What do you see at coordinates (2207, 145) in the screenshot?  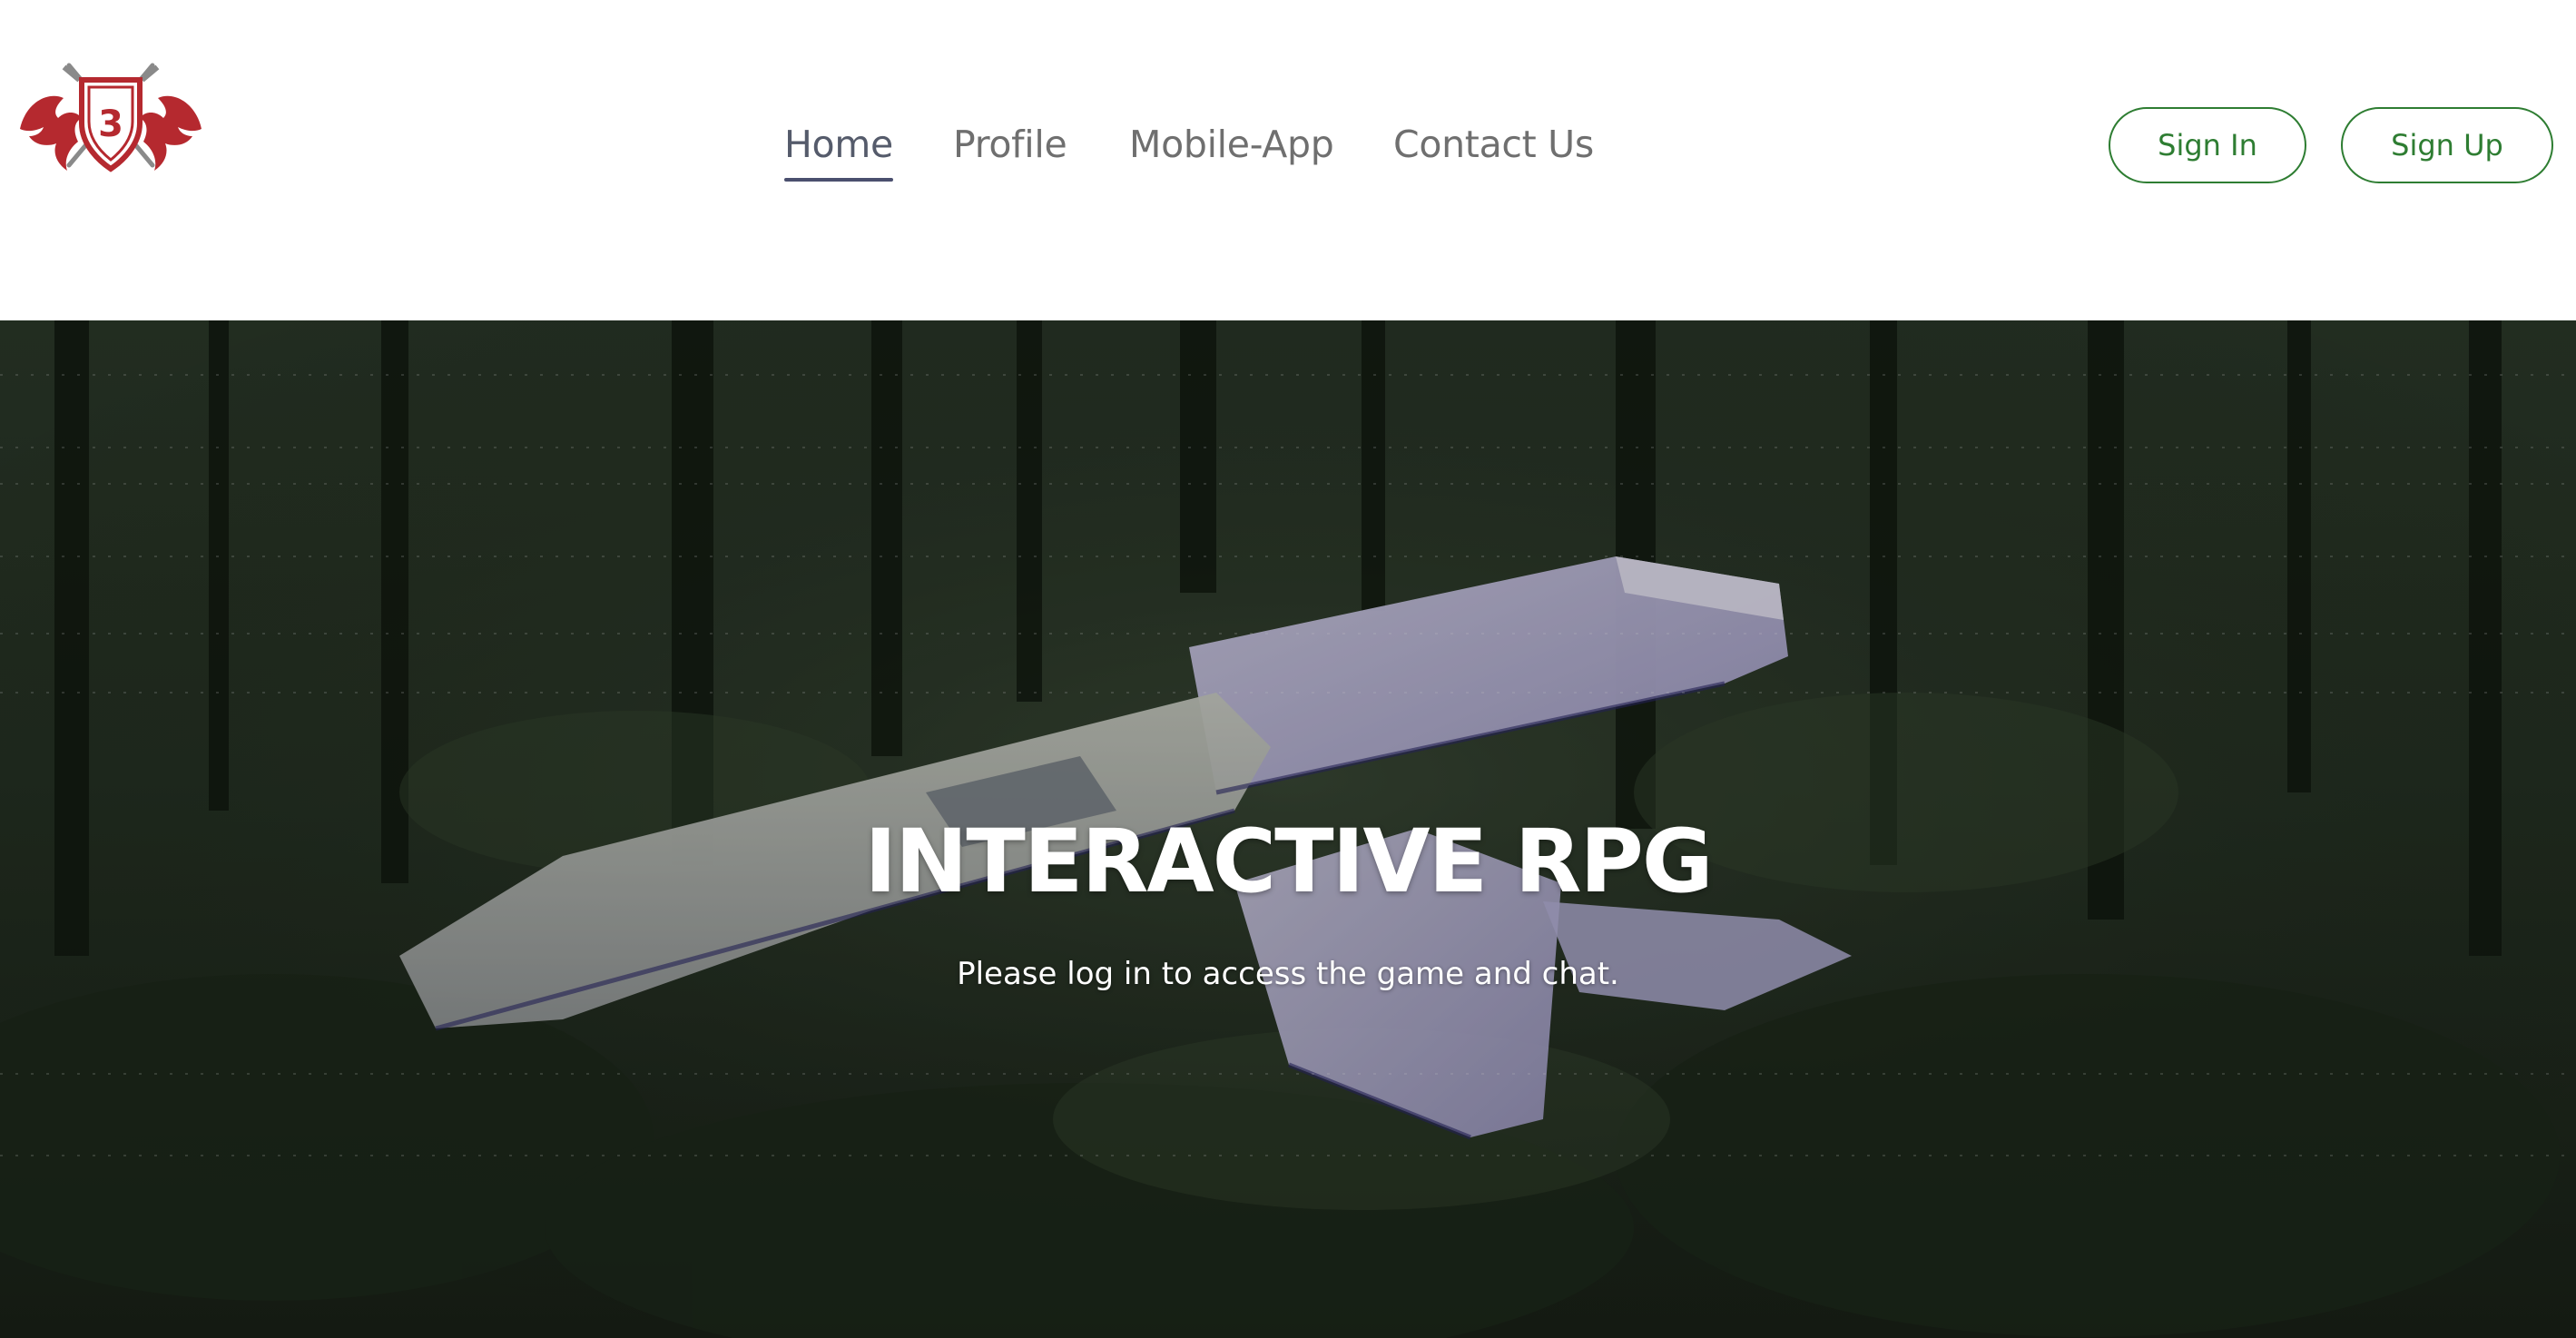 I see `sign-in-button: Sign In` at bounding box center [2207, 145].